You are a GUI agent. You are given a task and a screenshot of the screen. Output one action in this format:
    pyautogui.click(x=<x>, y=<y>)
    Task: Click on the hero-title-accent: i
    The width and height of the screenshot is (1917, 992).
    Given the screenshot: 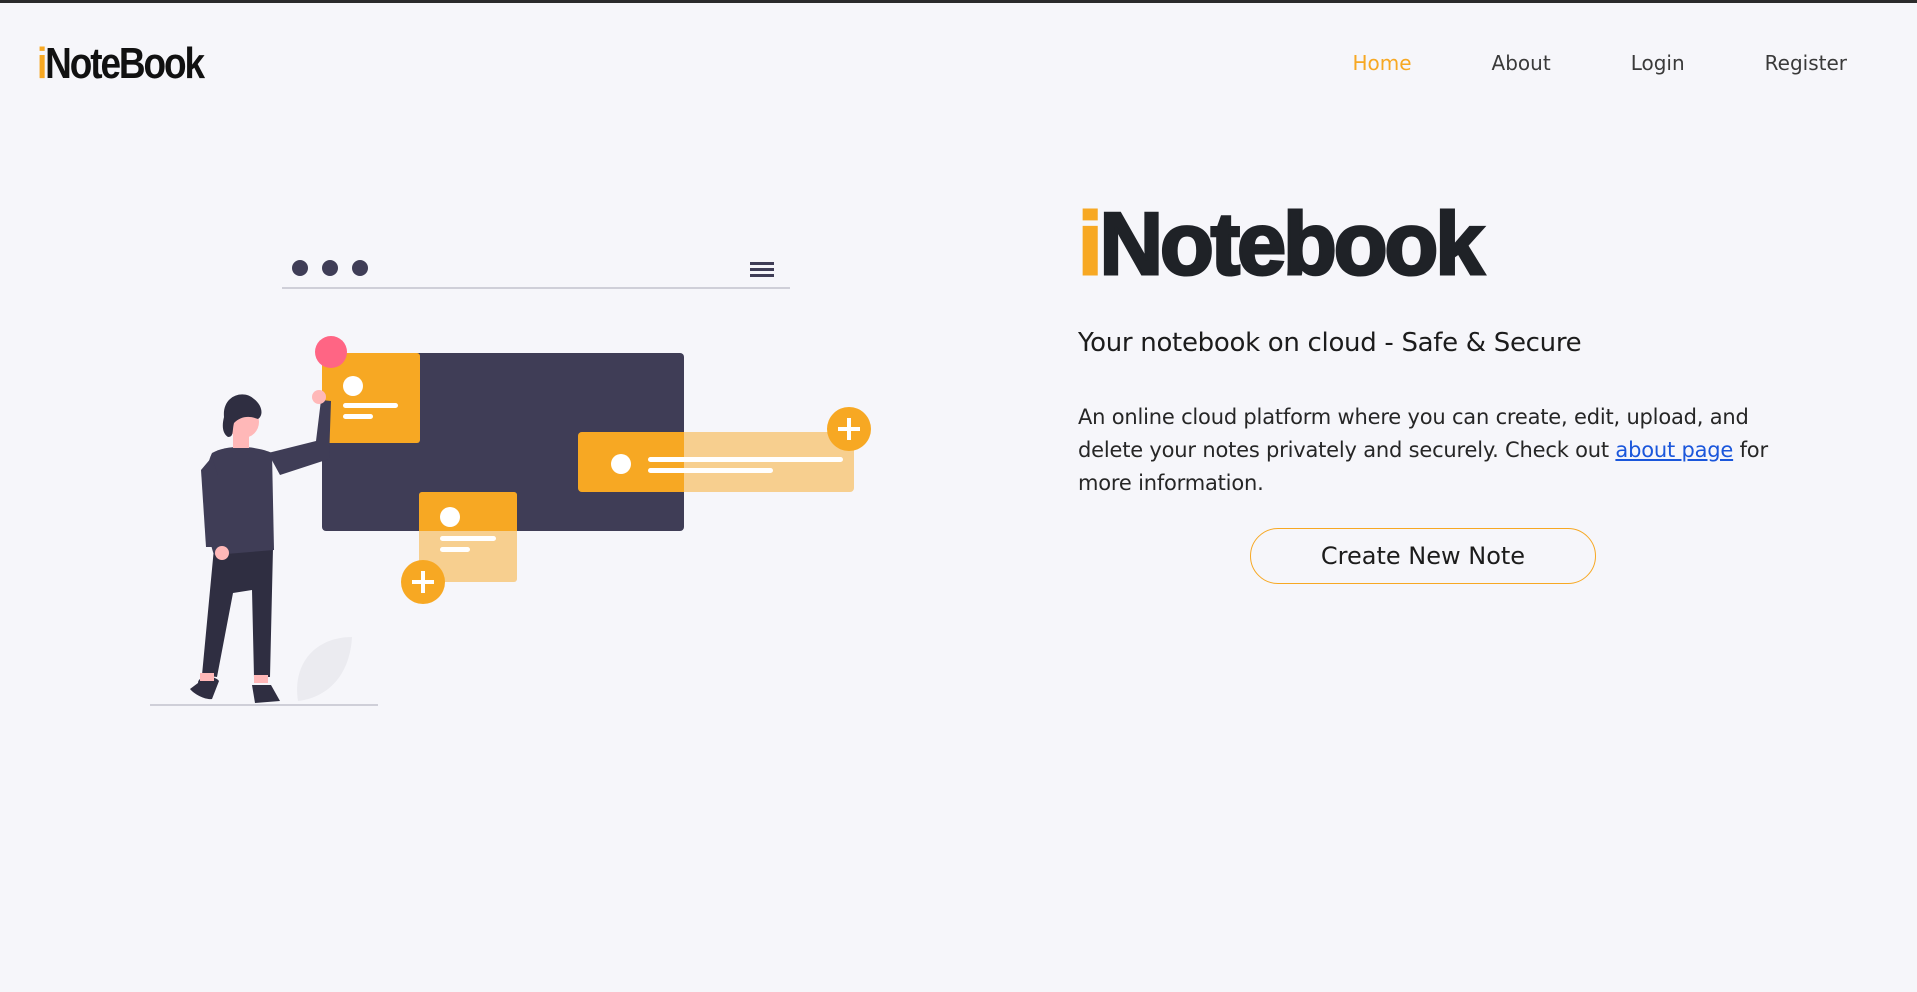 What is the action you would take?
    pyautogui.click(x=1090, y=243)
    